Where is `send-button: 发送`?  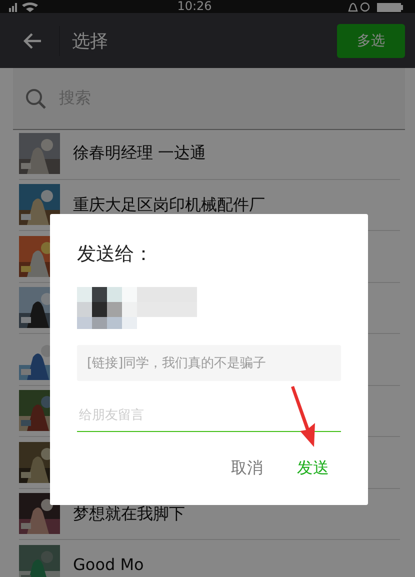
send-button: 发送 is located at coordinates (313, 468).